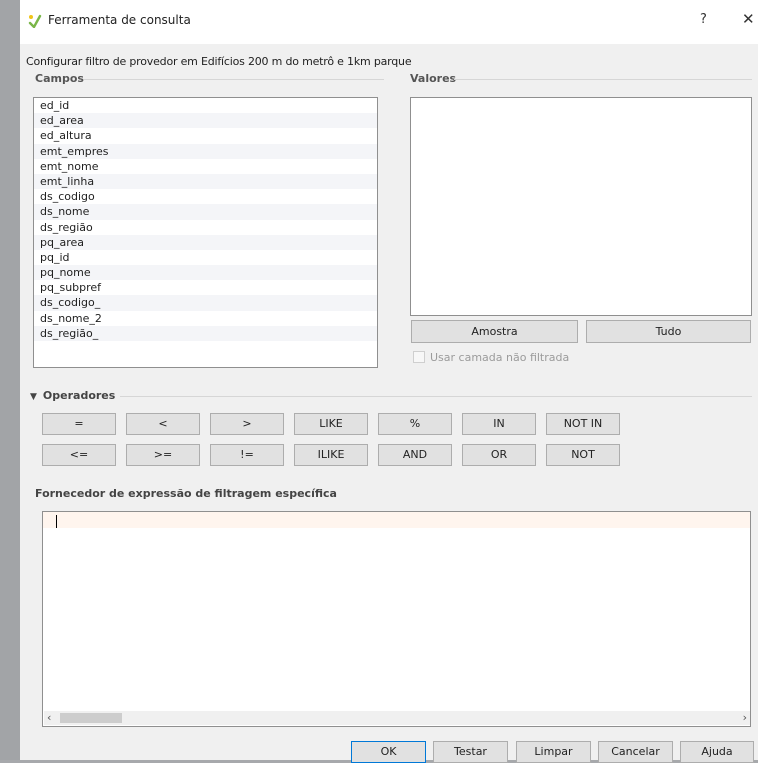 This screenshot has width=758, height=763. I want to click on operator-not-equal-button: !=, so click(247, 455).